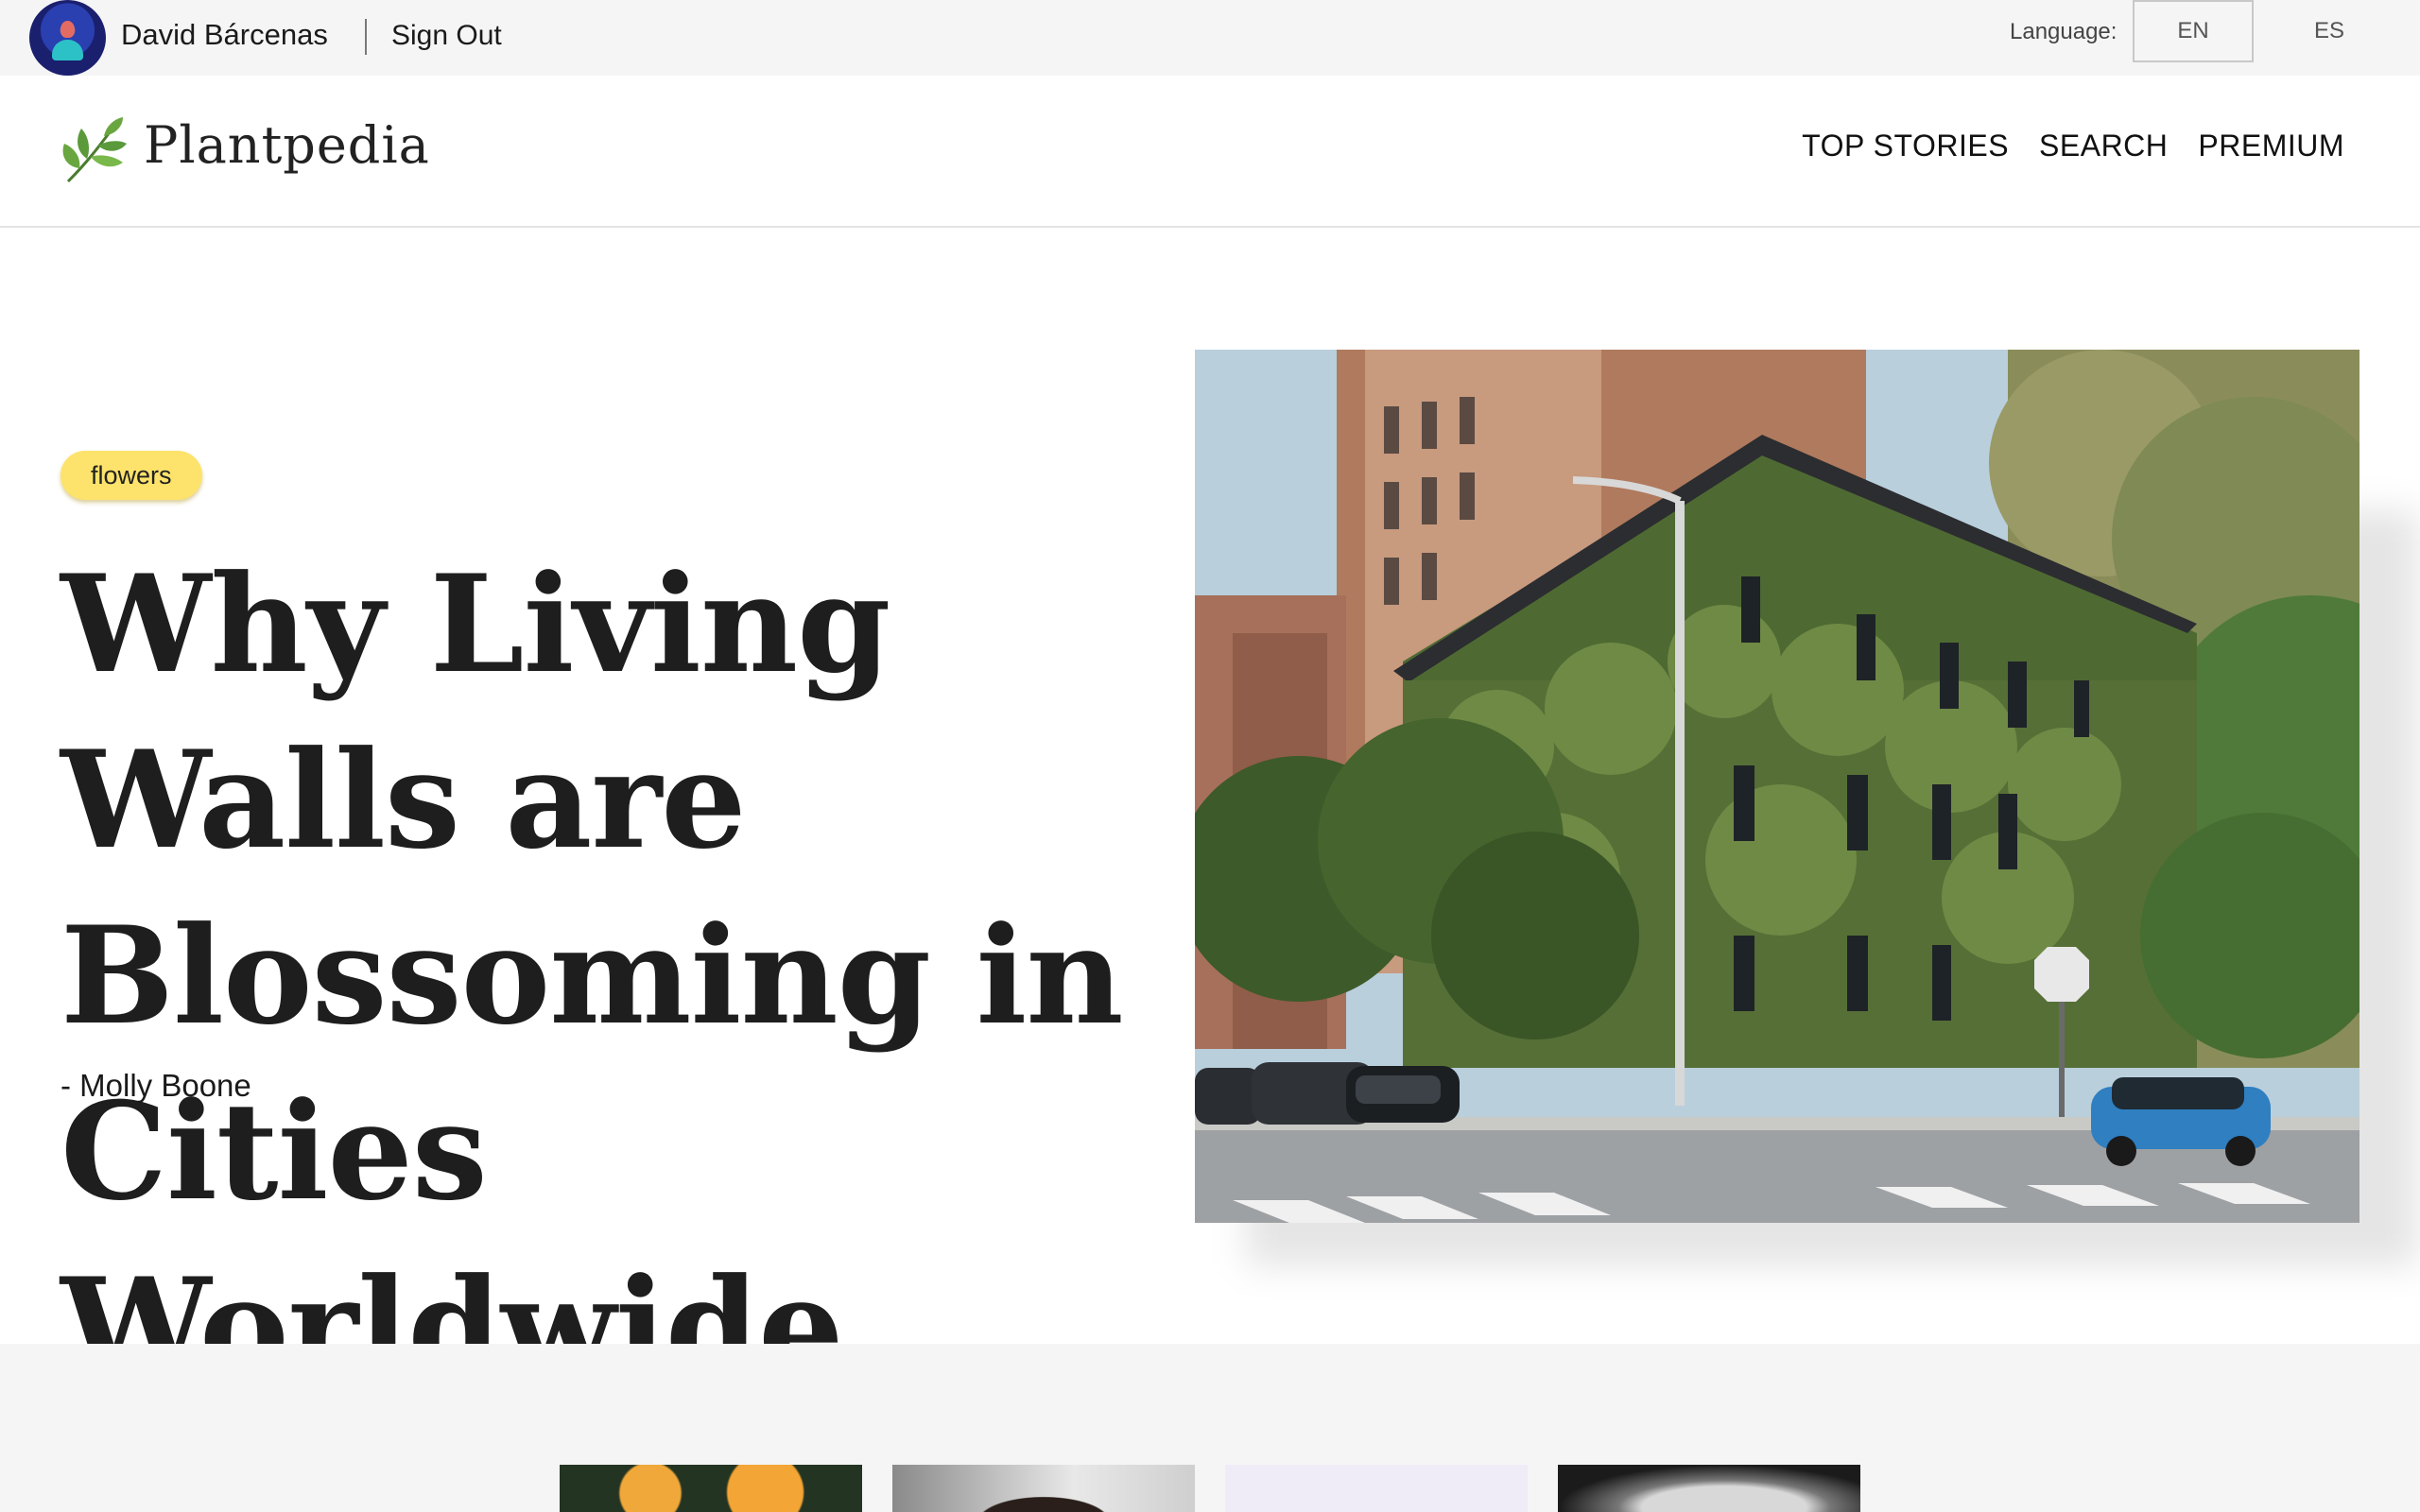  Describe the element at coordinates (287, 145) in the screenshot. I see `site-logo-text: Plantpedia` at that location.